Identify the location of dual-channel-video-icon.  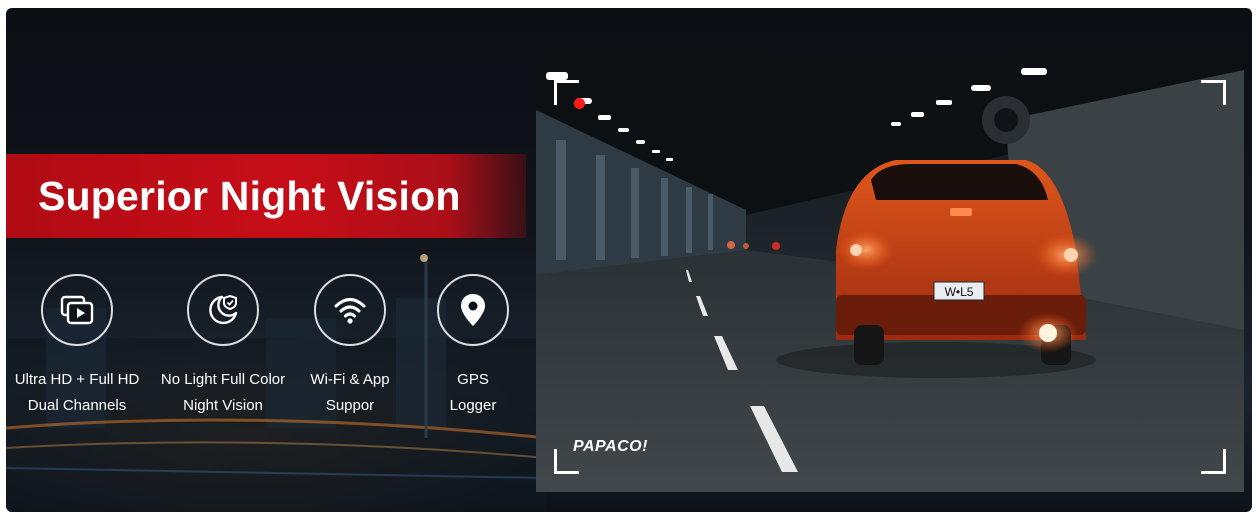
(77, 310).